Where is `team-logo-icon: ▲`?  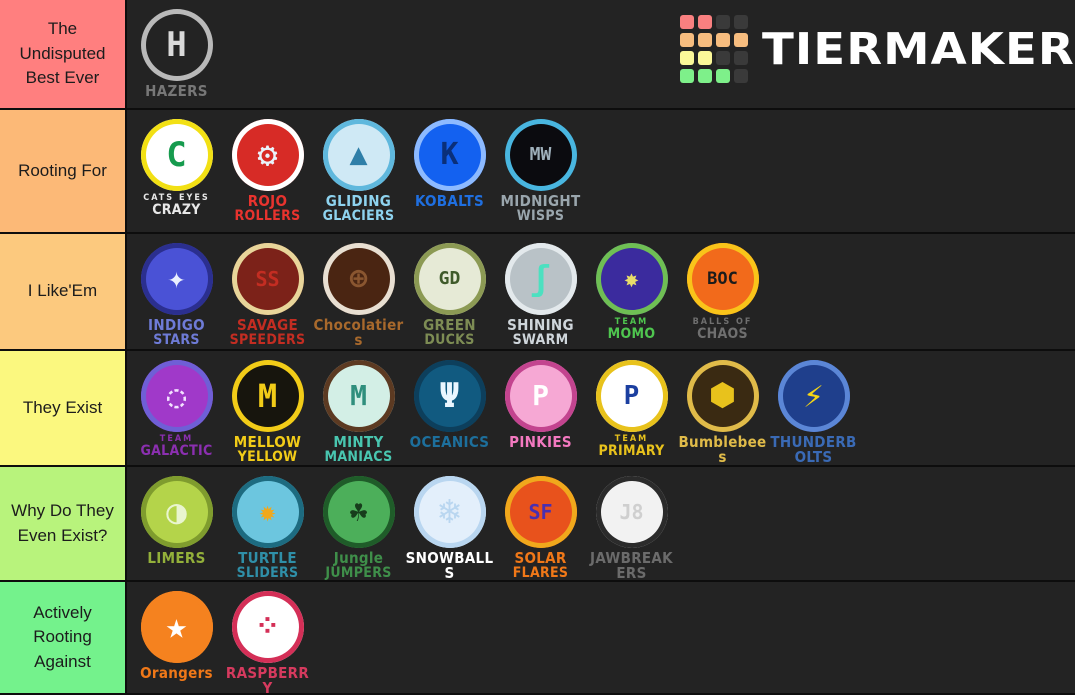 team-logo-icon: ▲ is located at coordinates (358, 155).